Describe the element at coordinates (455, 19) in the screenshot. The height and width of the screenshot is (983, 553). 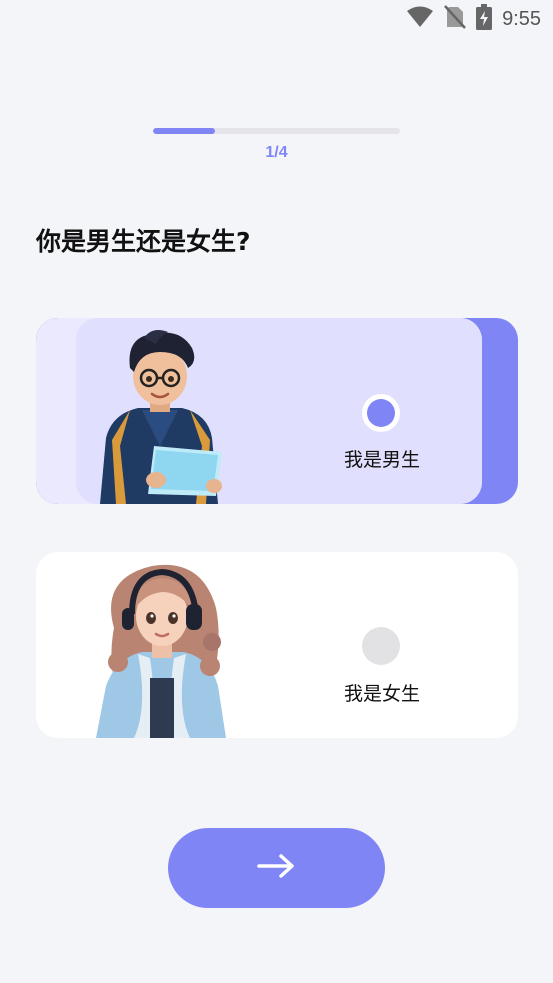
I see `no-sim-icon` at that location.